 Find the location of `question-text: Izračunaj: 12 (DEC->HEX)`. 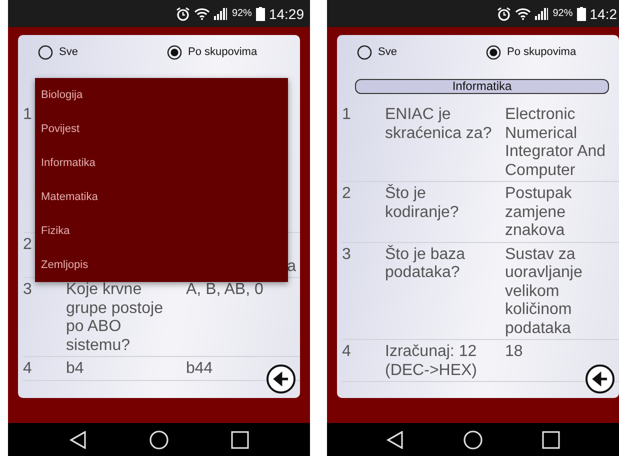

question-text: Izračunaj: 12 (DEC->HEX) is located at coordinates (431, 361).